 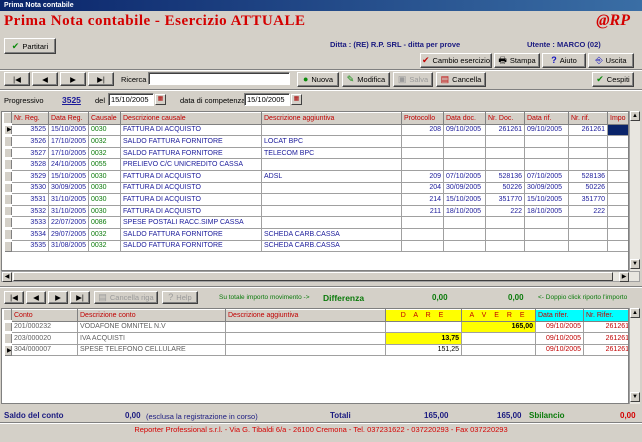 What do you see at coordinates (467, 79) in the screenshot?
I see `cancella-label: Cancella` at bounding box center [467, 79].